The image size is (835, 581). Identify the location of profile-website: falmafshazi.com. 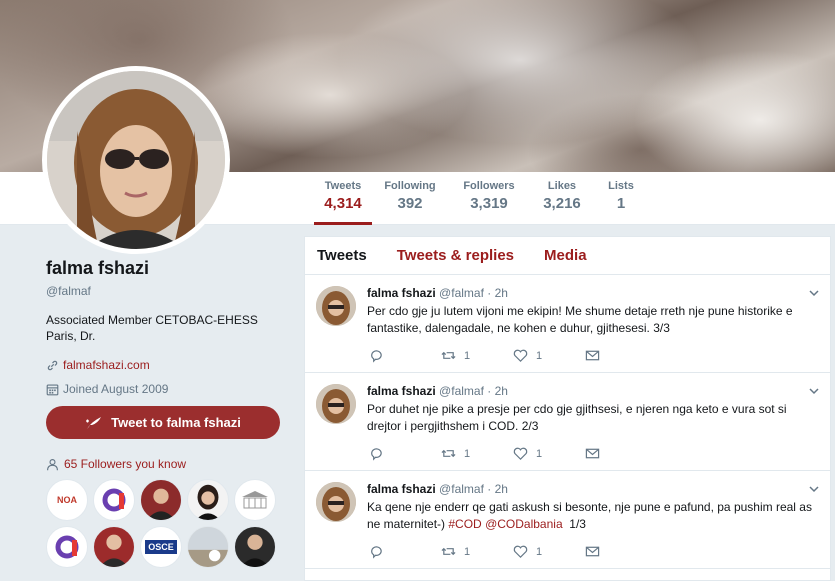
(106, 365).